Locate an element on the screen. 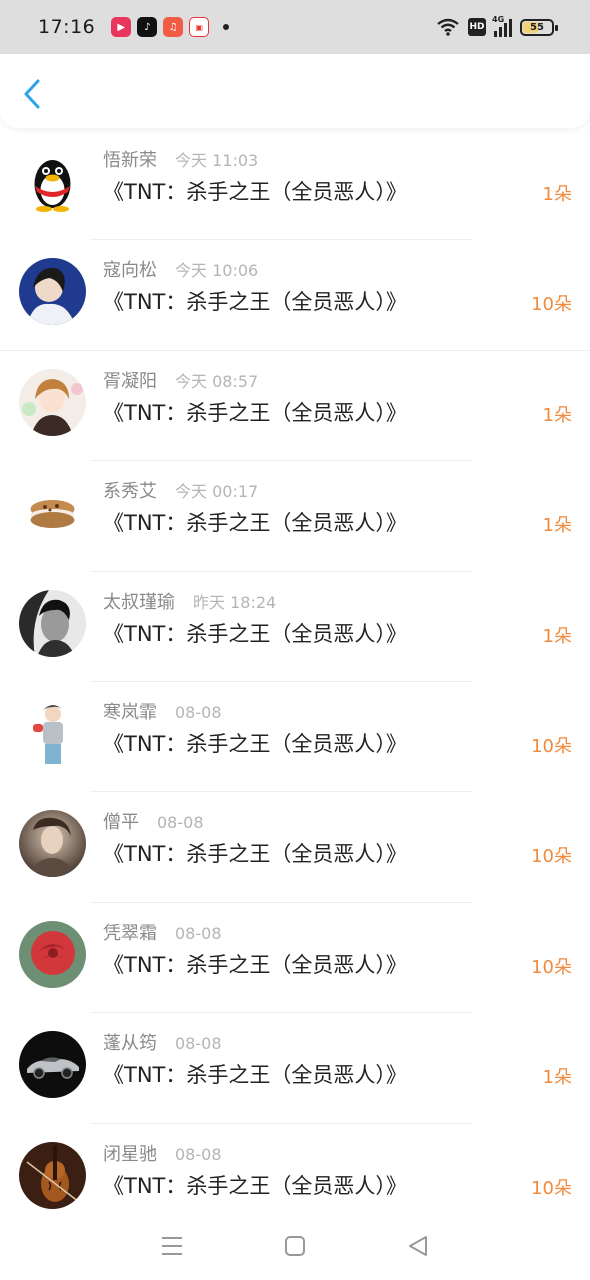 This screenshot has height=1280, width=590. name-line: 寇向松 今天 10:06 is located at coordinates (180, 269).